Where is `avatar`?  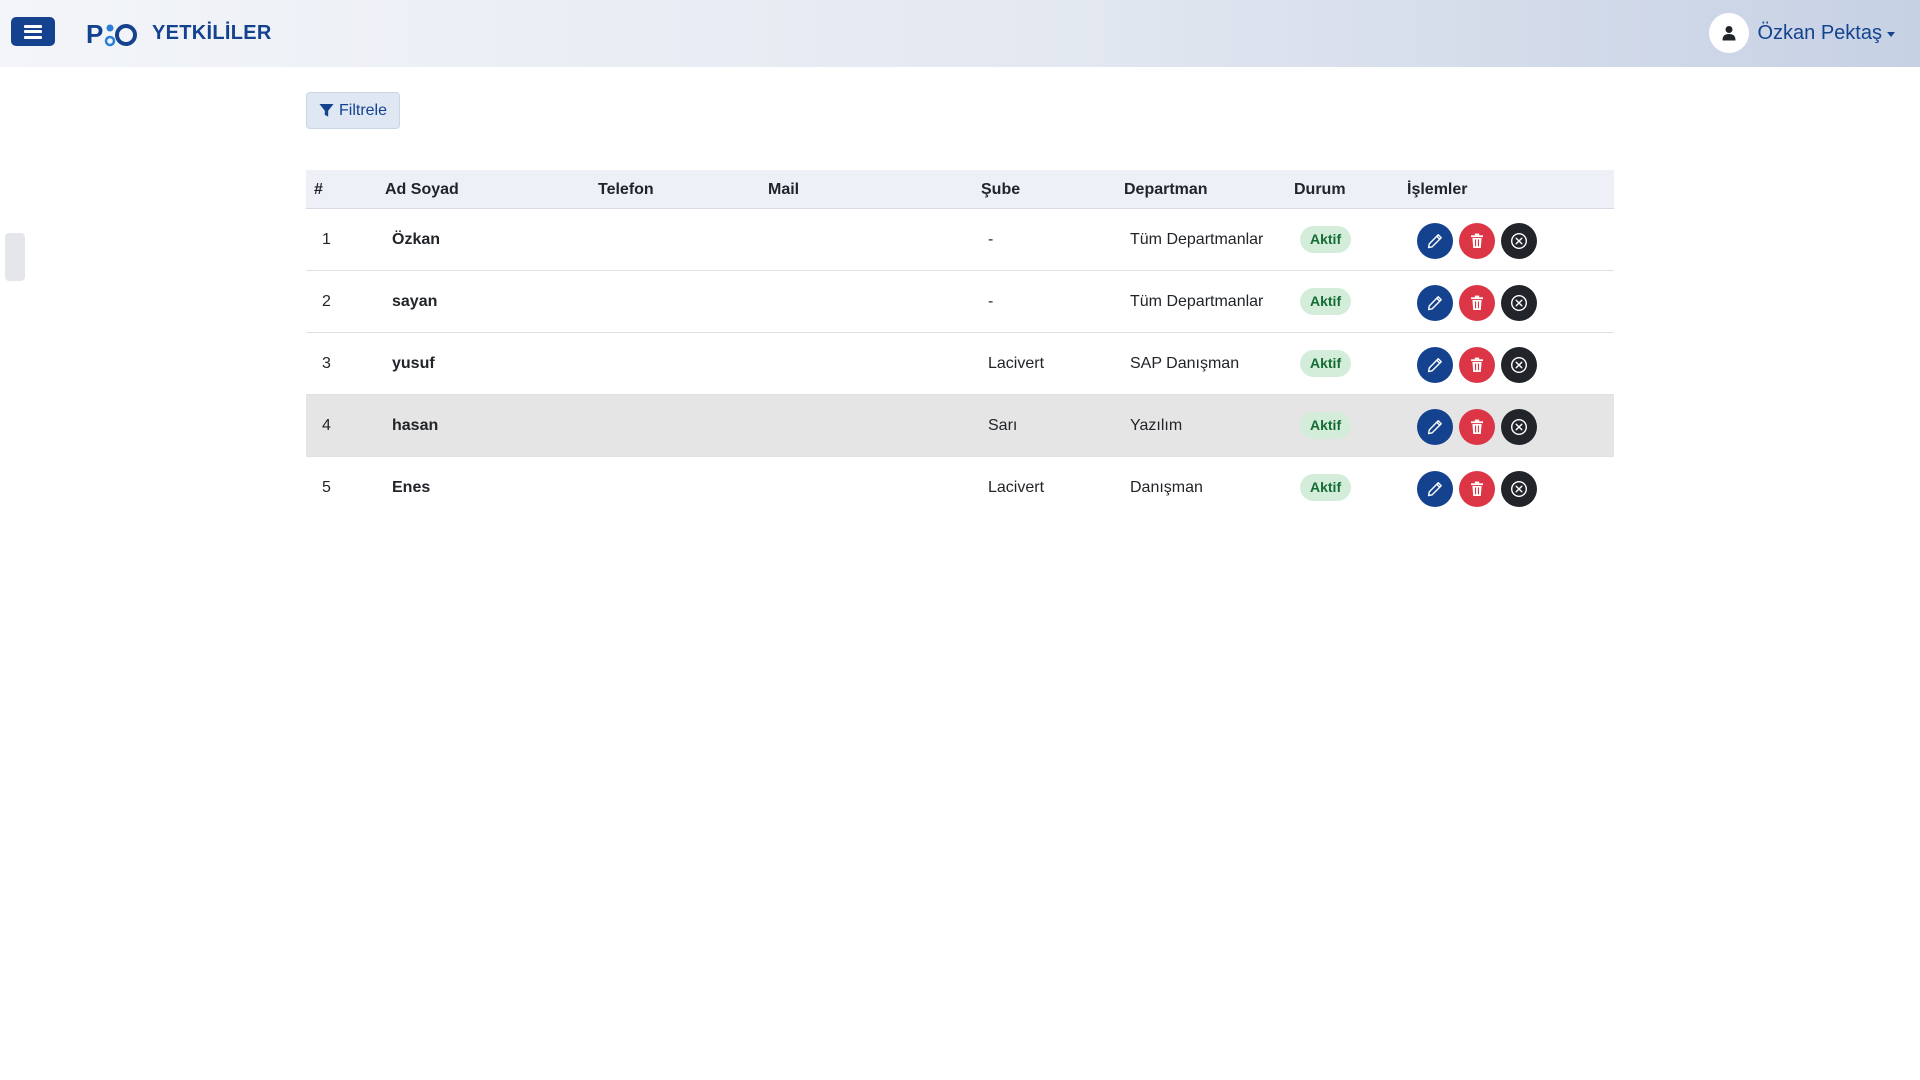
avatar is located at coordinates (1729, 33).